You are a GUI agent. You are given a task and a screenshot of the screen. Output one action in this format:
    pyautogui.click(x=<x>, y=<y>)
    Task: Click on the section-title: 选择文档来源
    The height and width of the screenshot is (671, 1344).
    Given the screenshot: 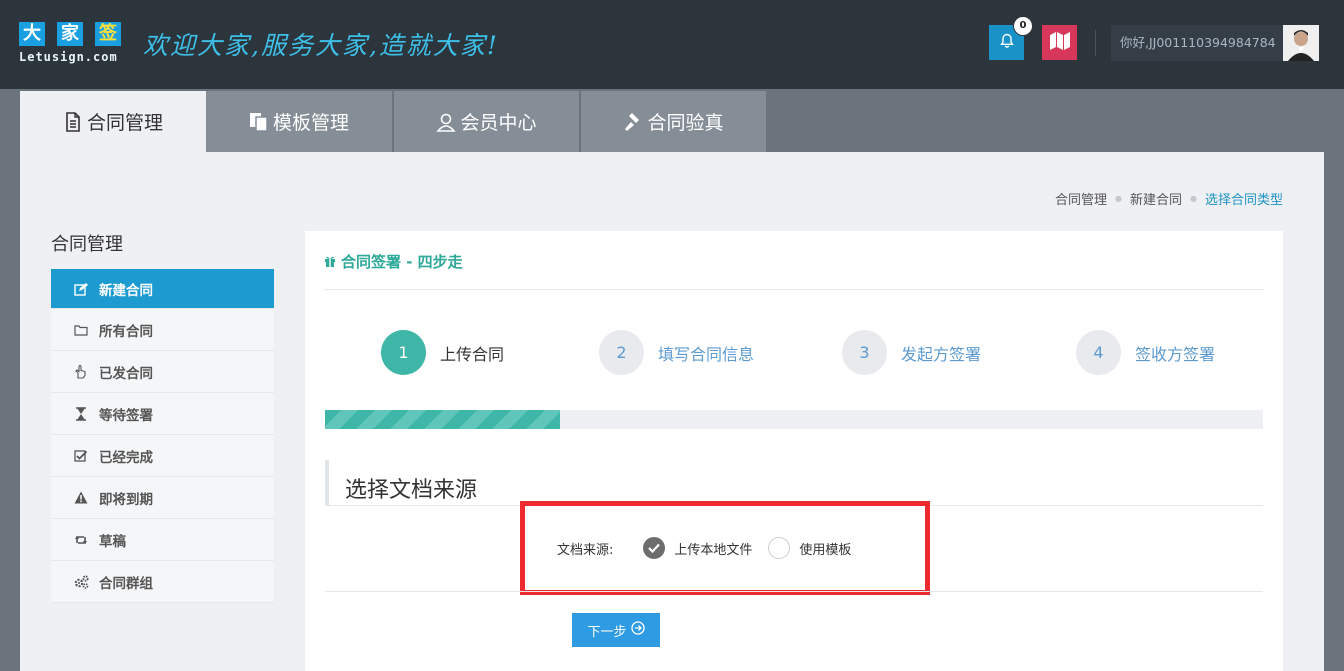 What is the action you would take?
    pyautogui.click(x=794, y=483)
    